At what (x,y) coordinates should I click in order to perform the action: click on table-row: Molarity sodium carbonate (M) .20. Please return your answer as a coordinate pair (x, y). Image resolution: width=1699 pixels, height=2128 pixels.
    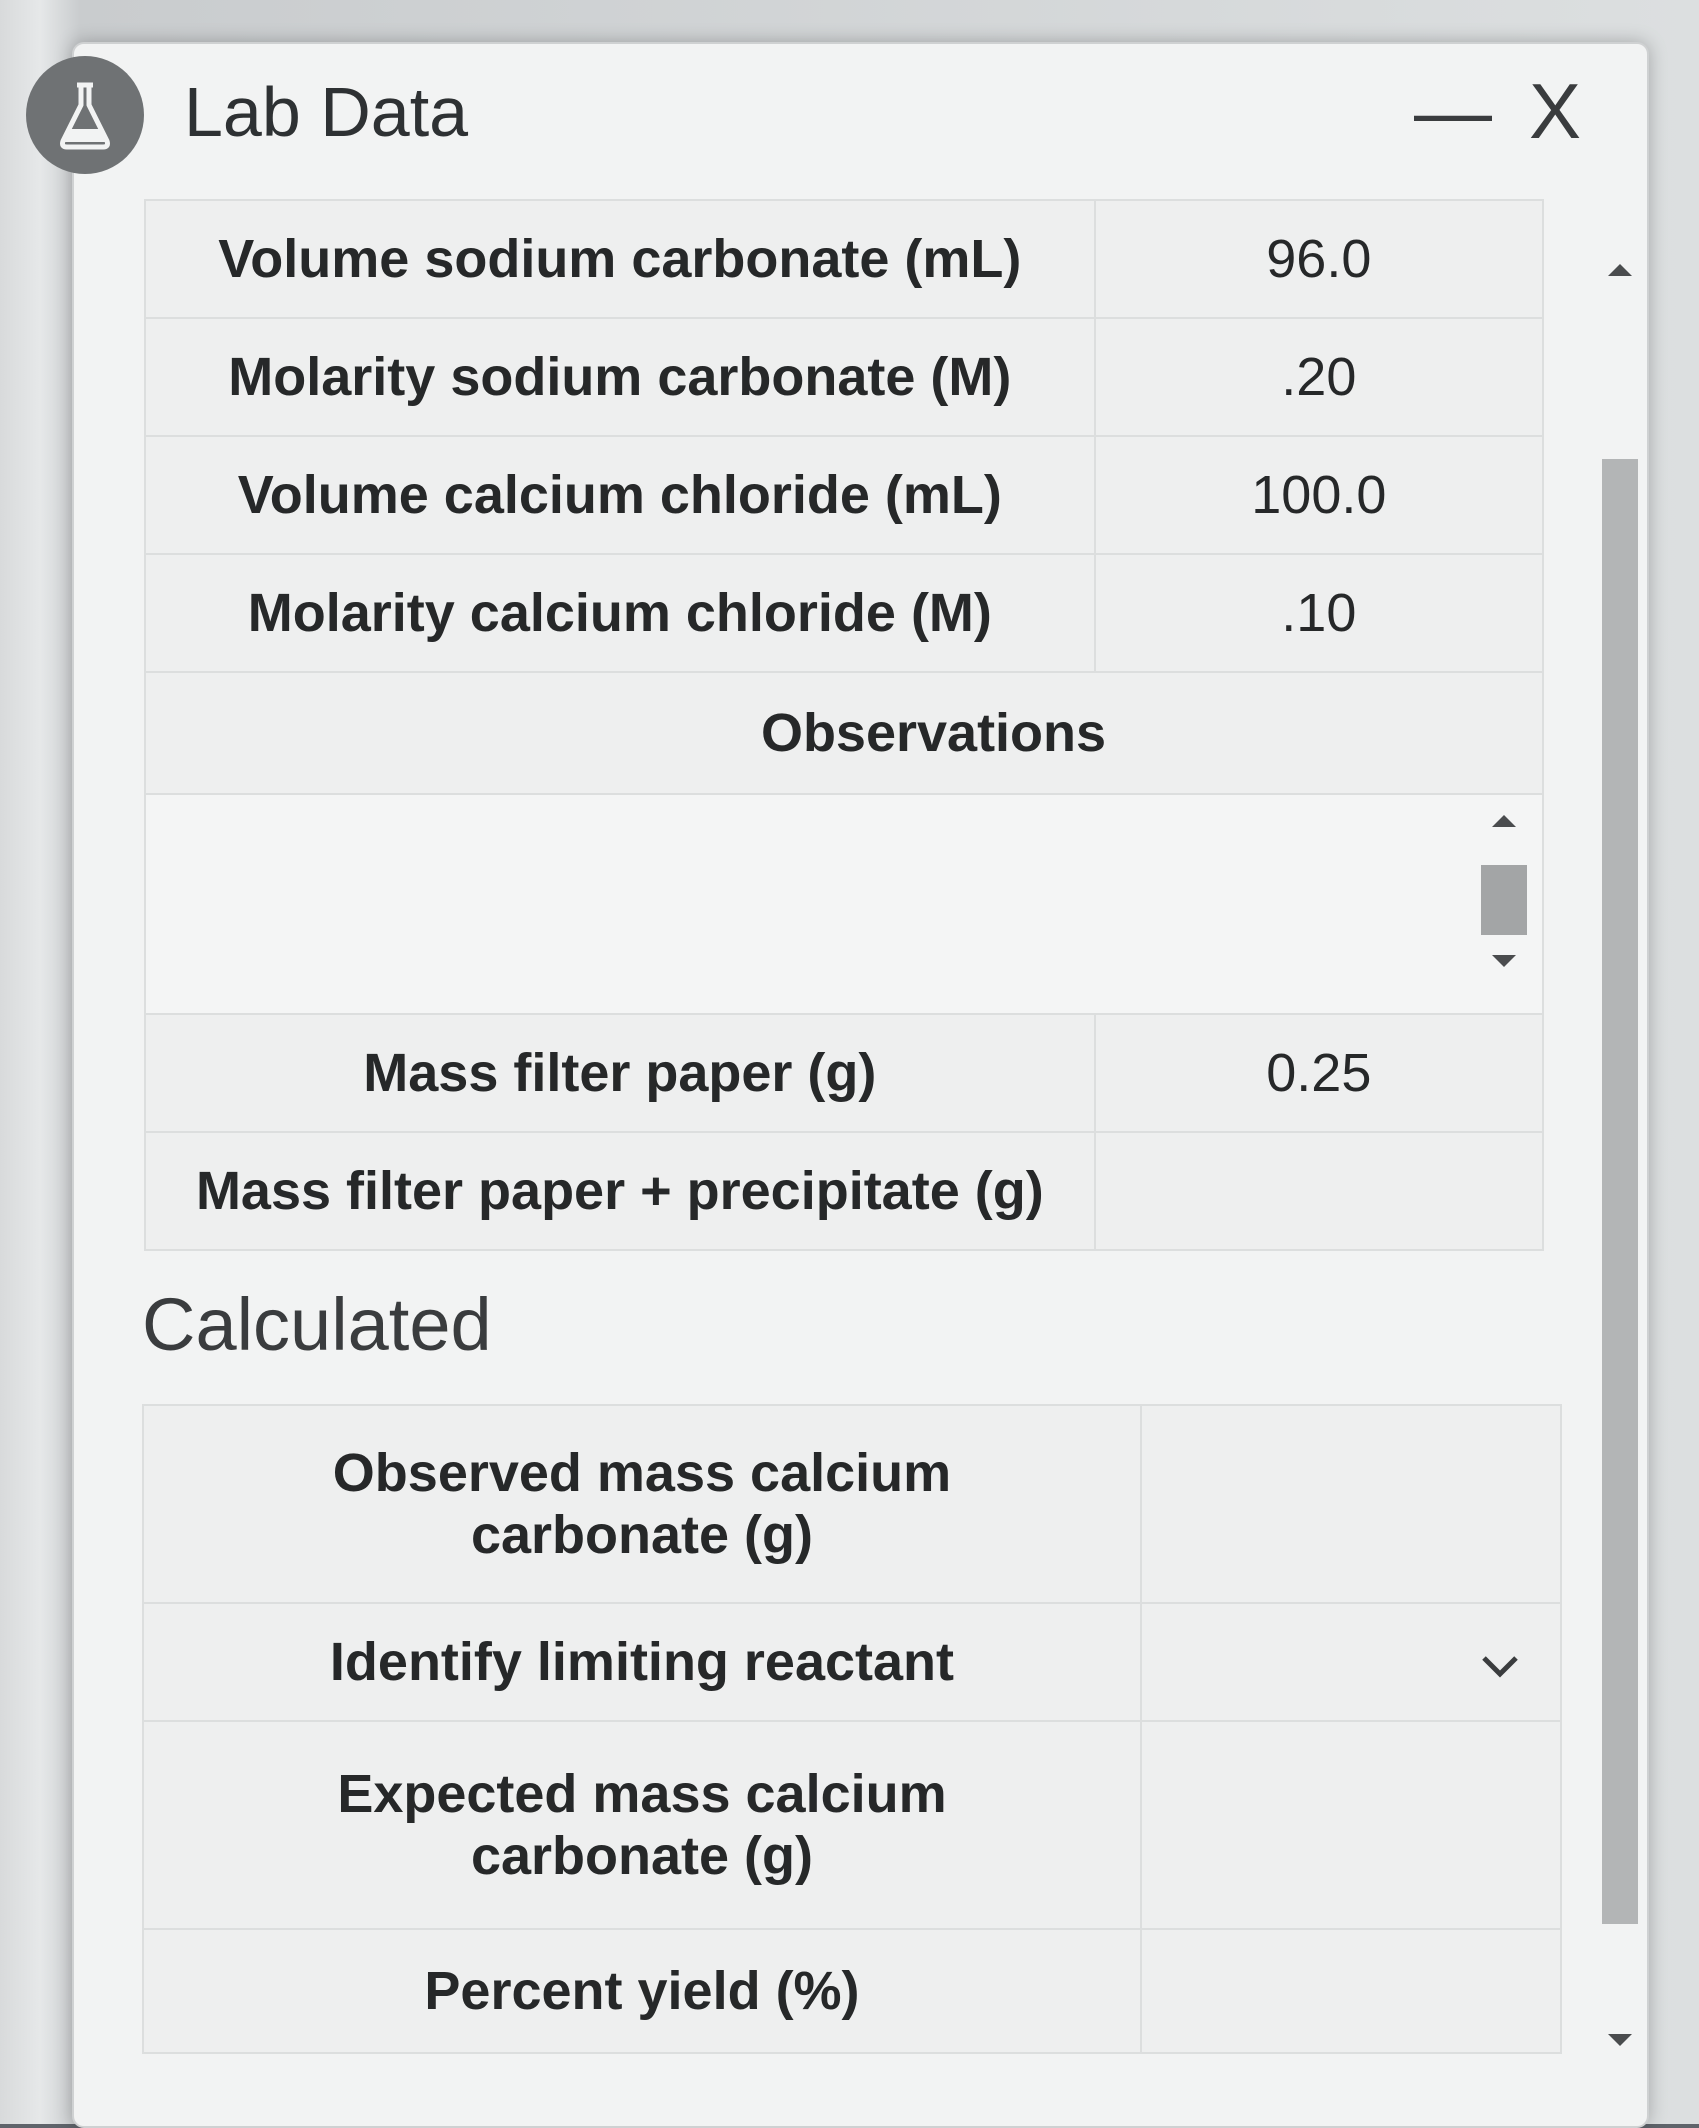
    Looking at the image, I should click on (844, 377).